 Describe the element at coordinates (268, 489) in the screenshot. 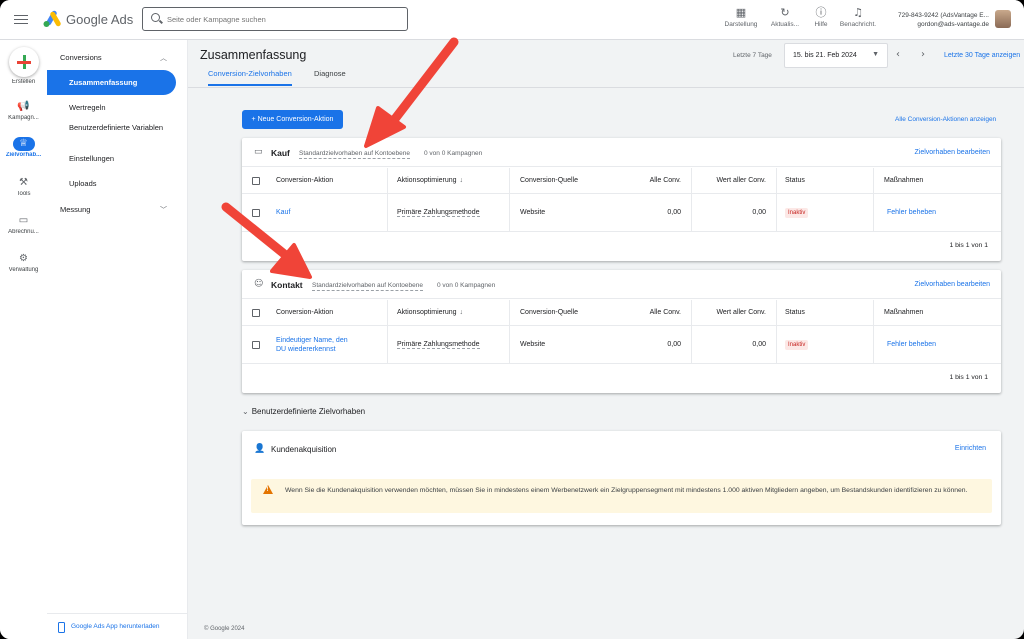

I see `warning-icon` at that location.